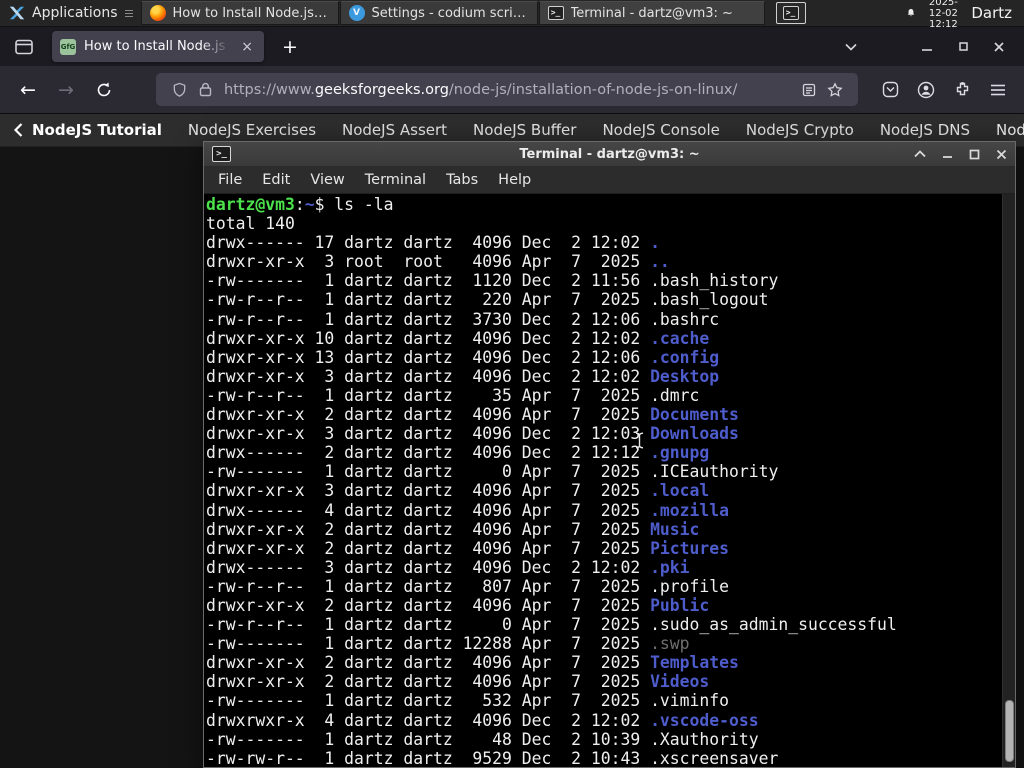 The image size is (1024, 768). I want to click on menu-edit: Edit, so click(276, 180).